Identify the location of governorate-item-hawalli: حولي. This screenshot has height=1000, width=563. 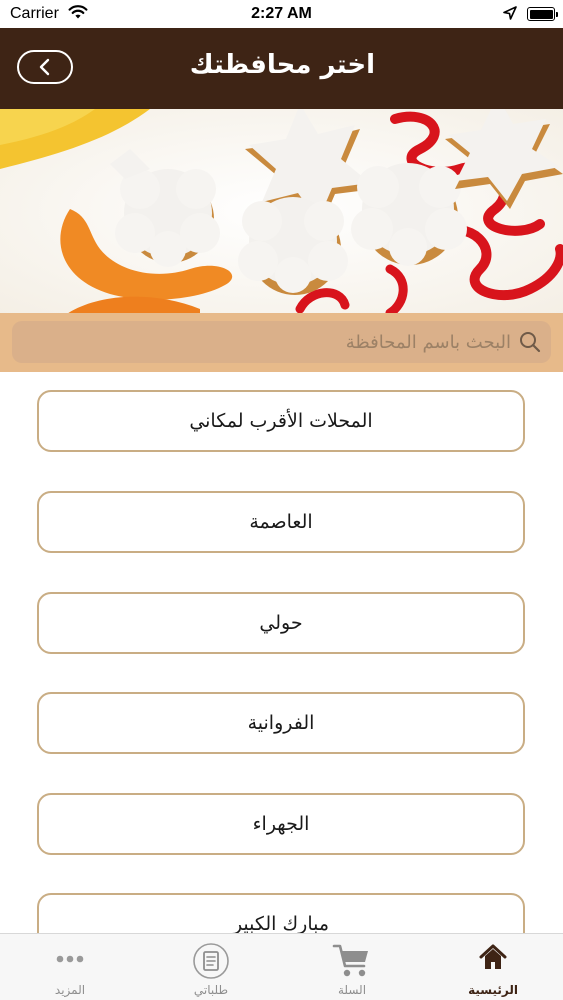
(281, 623).